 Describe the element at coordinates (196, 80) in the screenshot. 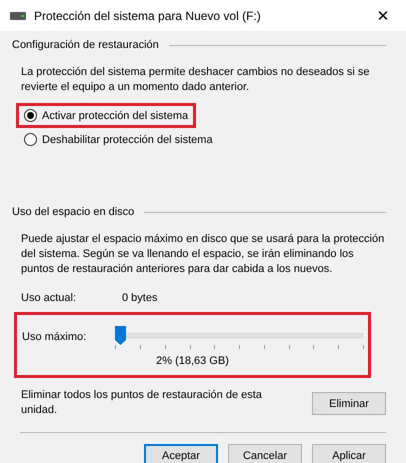

I see `description-text: La protección del sistema permite deshacer cambios no deseados si se revierte el equipo a un momento dado anterior.` at that location.